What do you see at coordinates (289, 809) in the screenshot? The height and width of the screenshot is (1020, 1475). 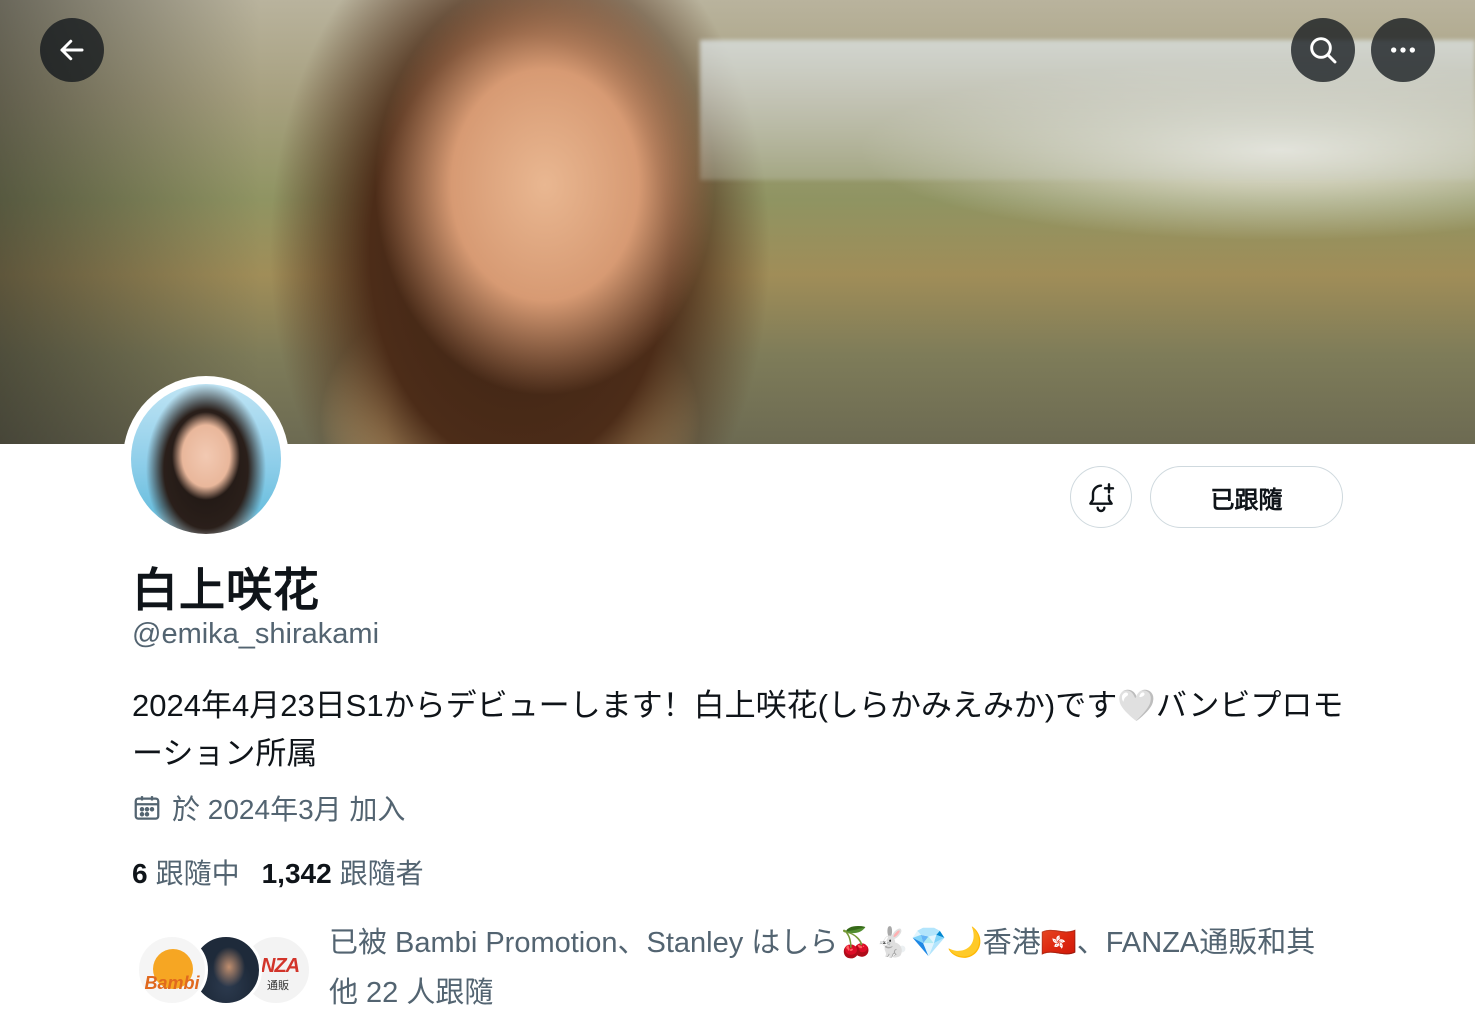 I see `join-date-text: 於 2024年3月 加入` at bounding box center [289, 809].